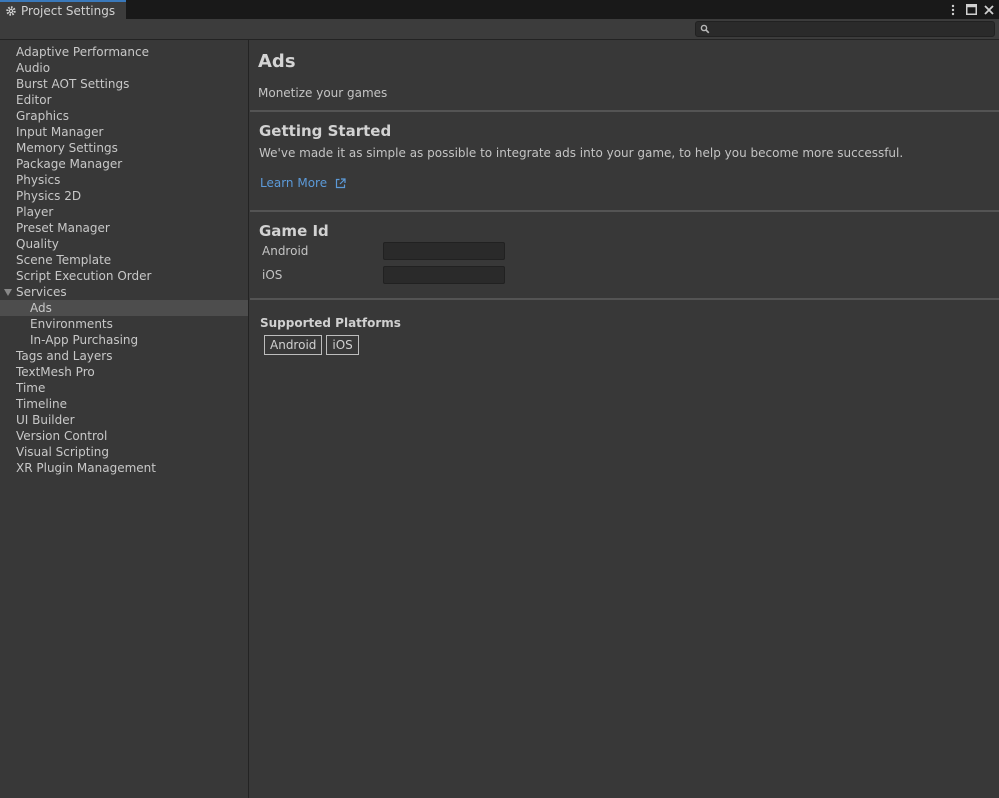  I want to click on sidebar-item-label: Services, so click(41, 292).